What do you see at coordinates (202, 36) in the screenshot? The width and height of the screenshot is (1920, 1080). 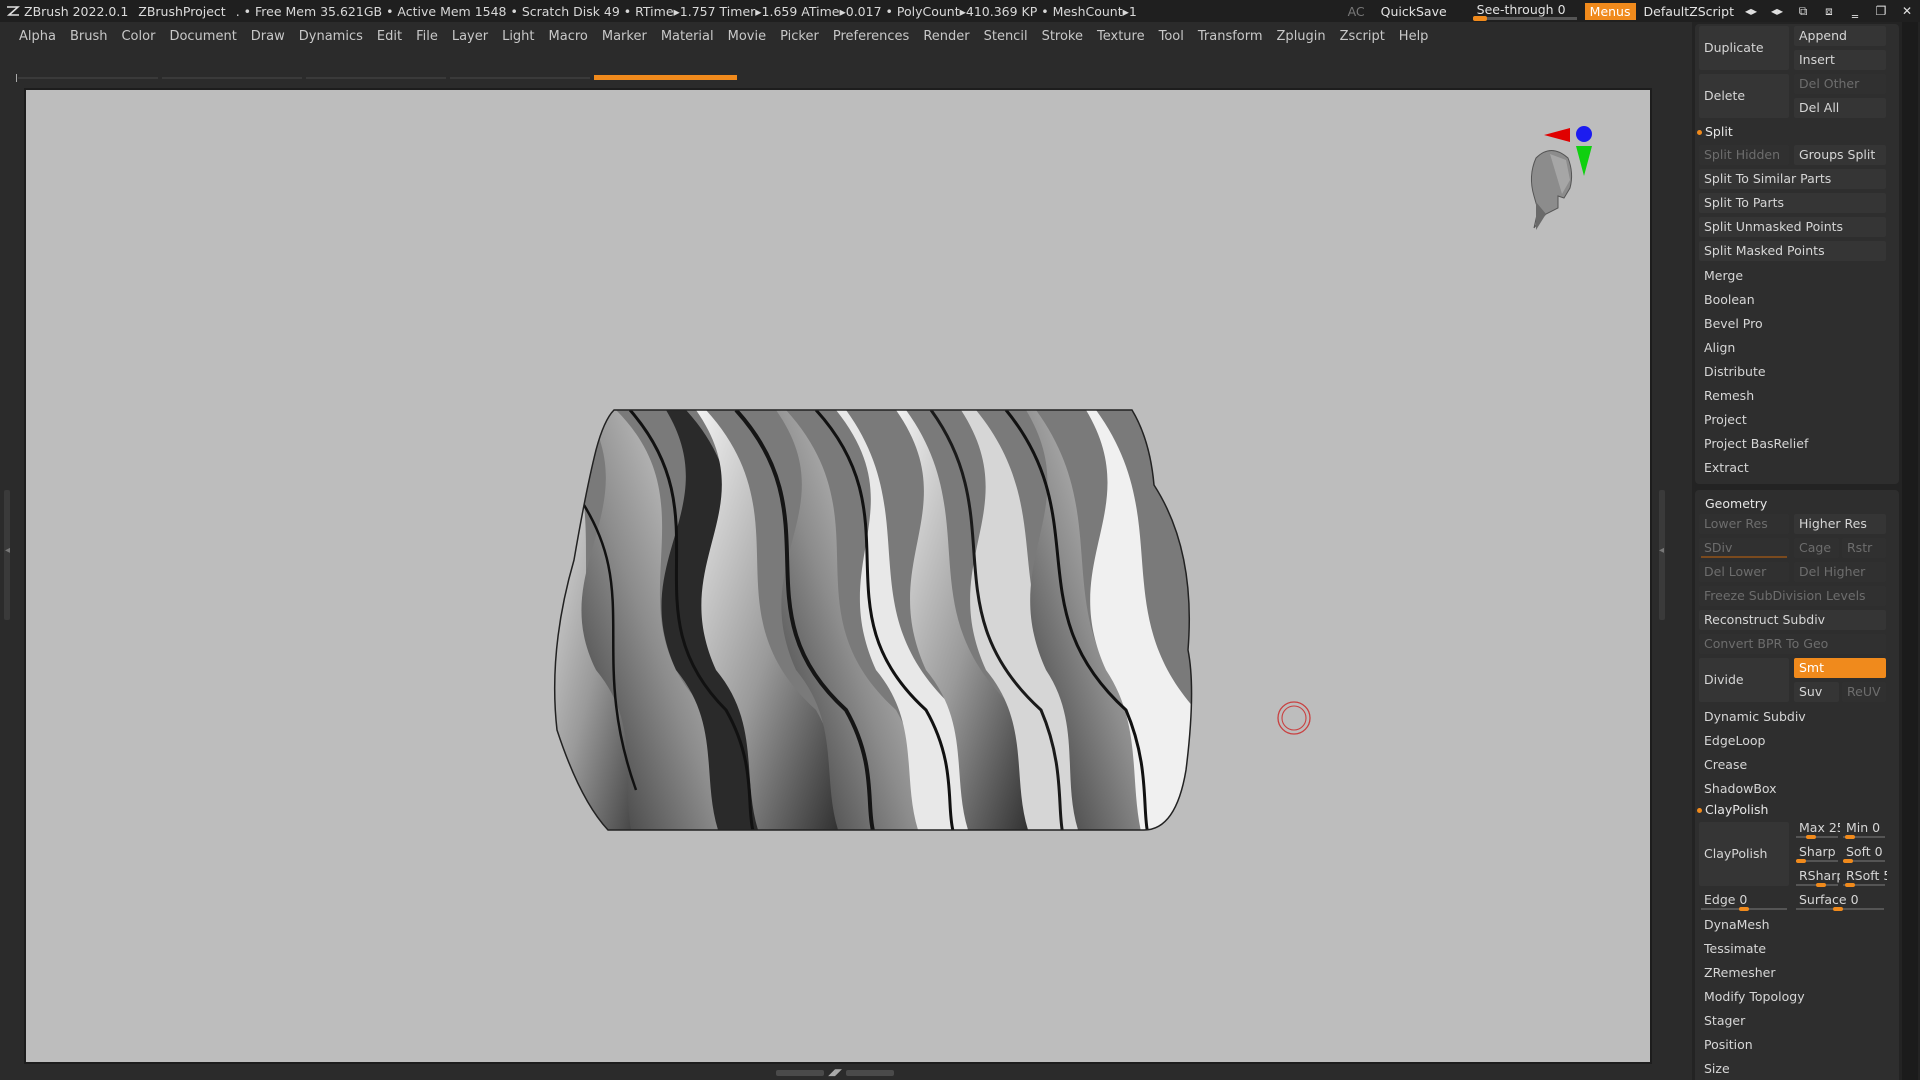 I see `menu-document: Document` at bounding box center [202, 36].